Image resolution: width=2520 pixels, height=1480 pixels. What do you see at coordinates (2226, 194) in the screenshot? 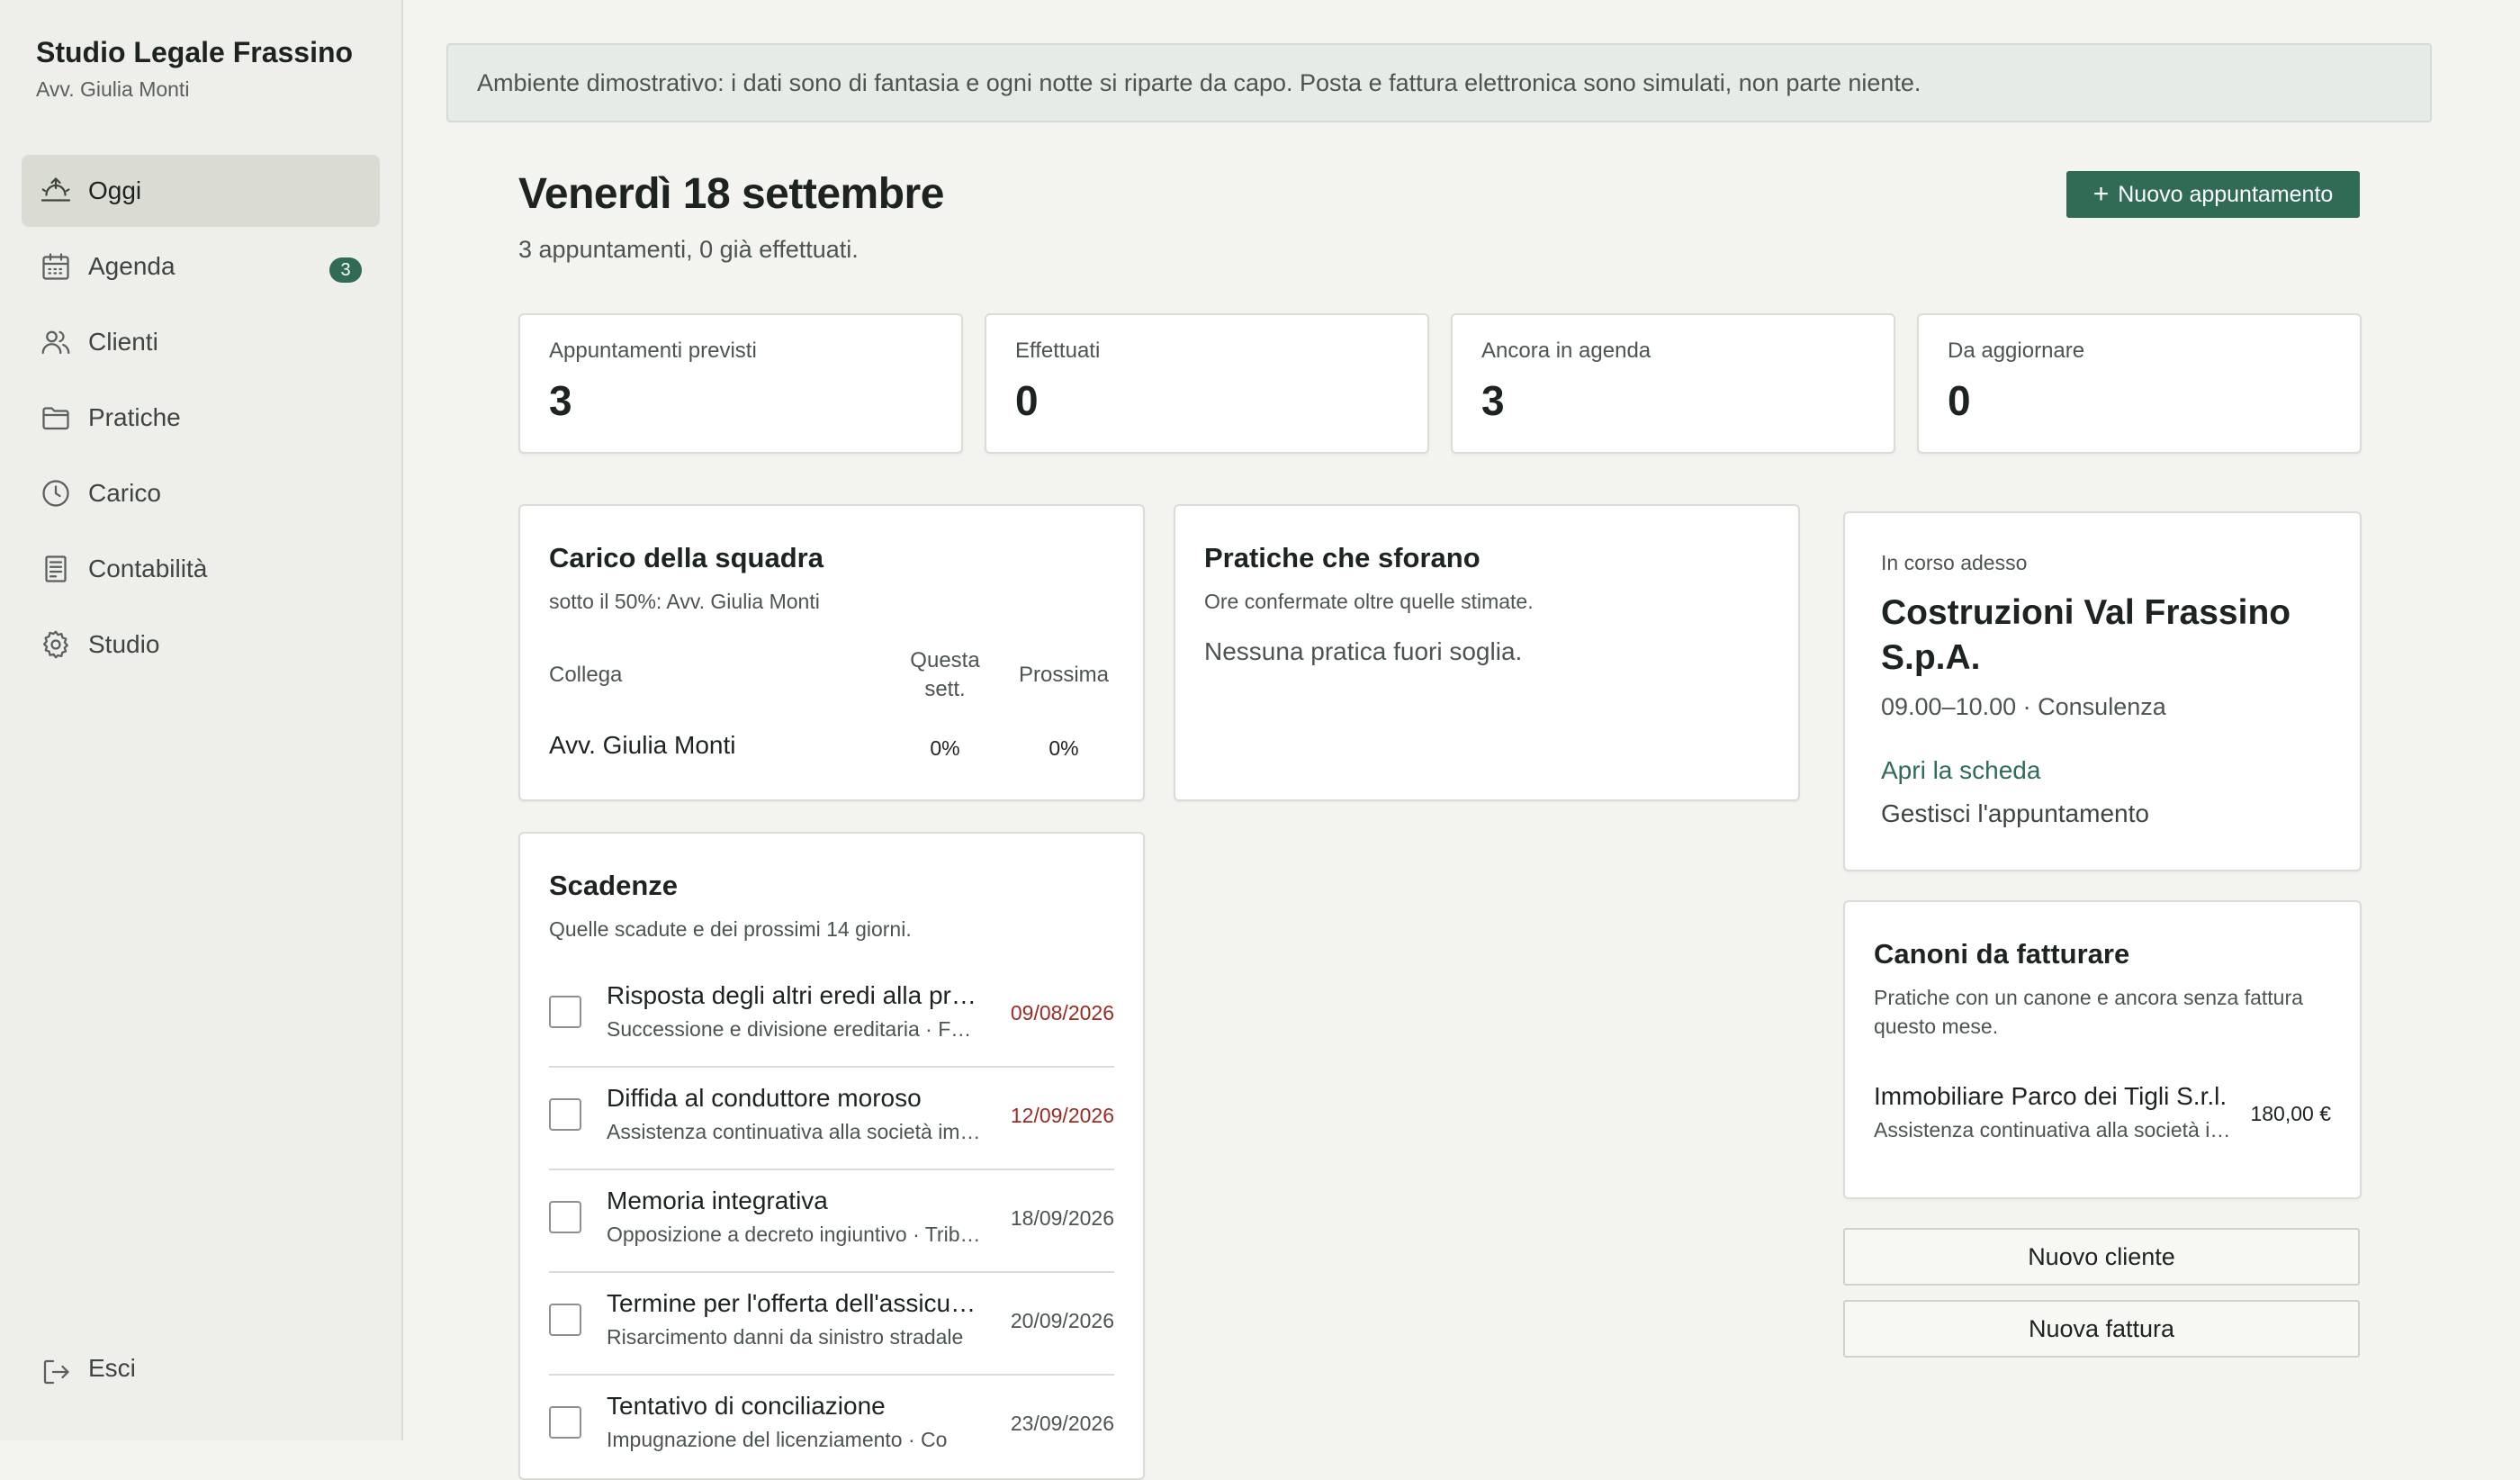
I see `new-appointment-label: Nuovo appuntamento` at bounding box center [2226, 194].